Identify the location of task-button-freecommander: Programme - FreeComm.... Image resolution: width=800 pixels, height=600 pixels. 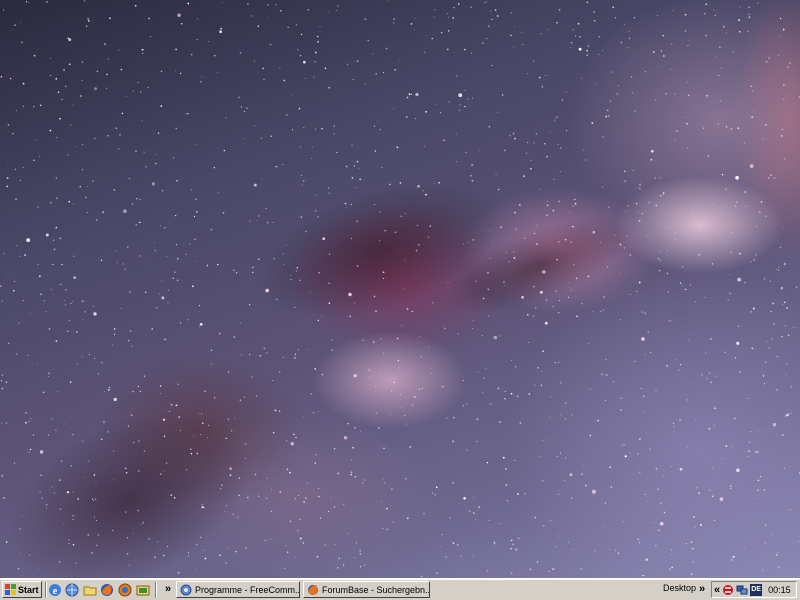
(238, 589).